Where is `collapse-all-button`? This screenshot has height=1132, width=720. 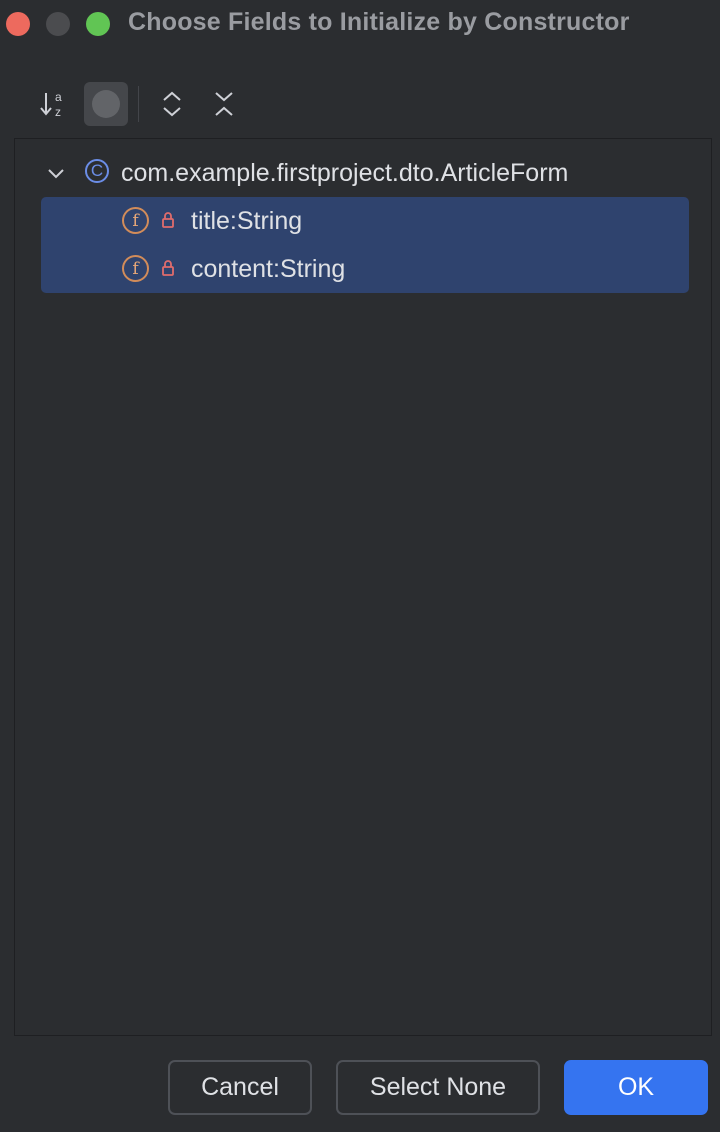
collapse-all-button is located at coordinates (224, 104).